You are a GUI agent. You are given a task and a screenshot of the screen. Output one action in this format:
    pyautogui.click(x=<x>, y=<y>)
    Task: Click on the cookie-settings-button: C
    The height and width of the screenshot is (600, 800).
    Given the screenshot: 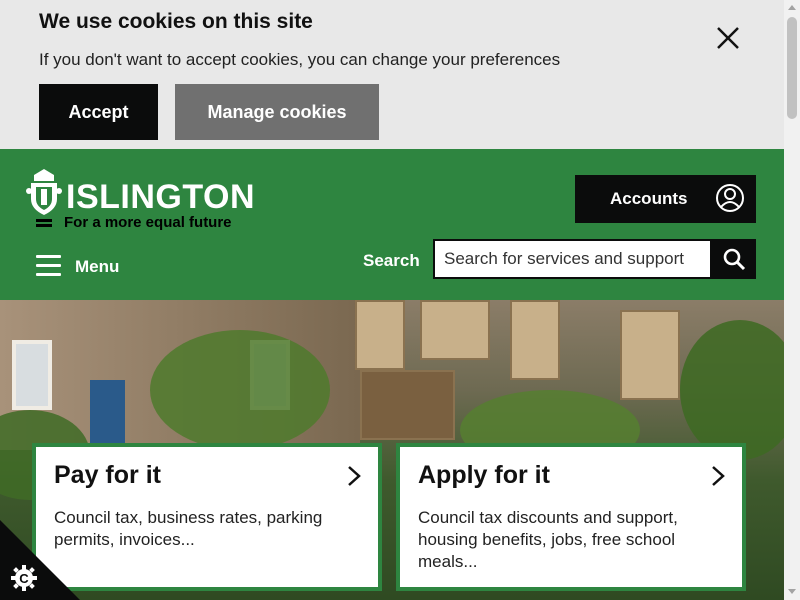 What is the action you would take?
    pyautogui.click(x=40, y=560)
    